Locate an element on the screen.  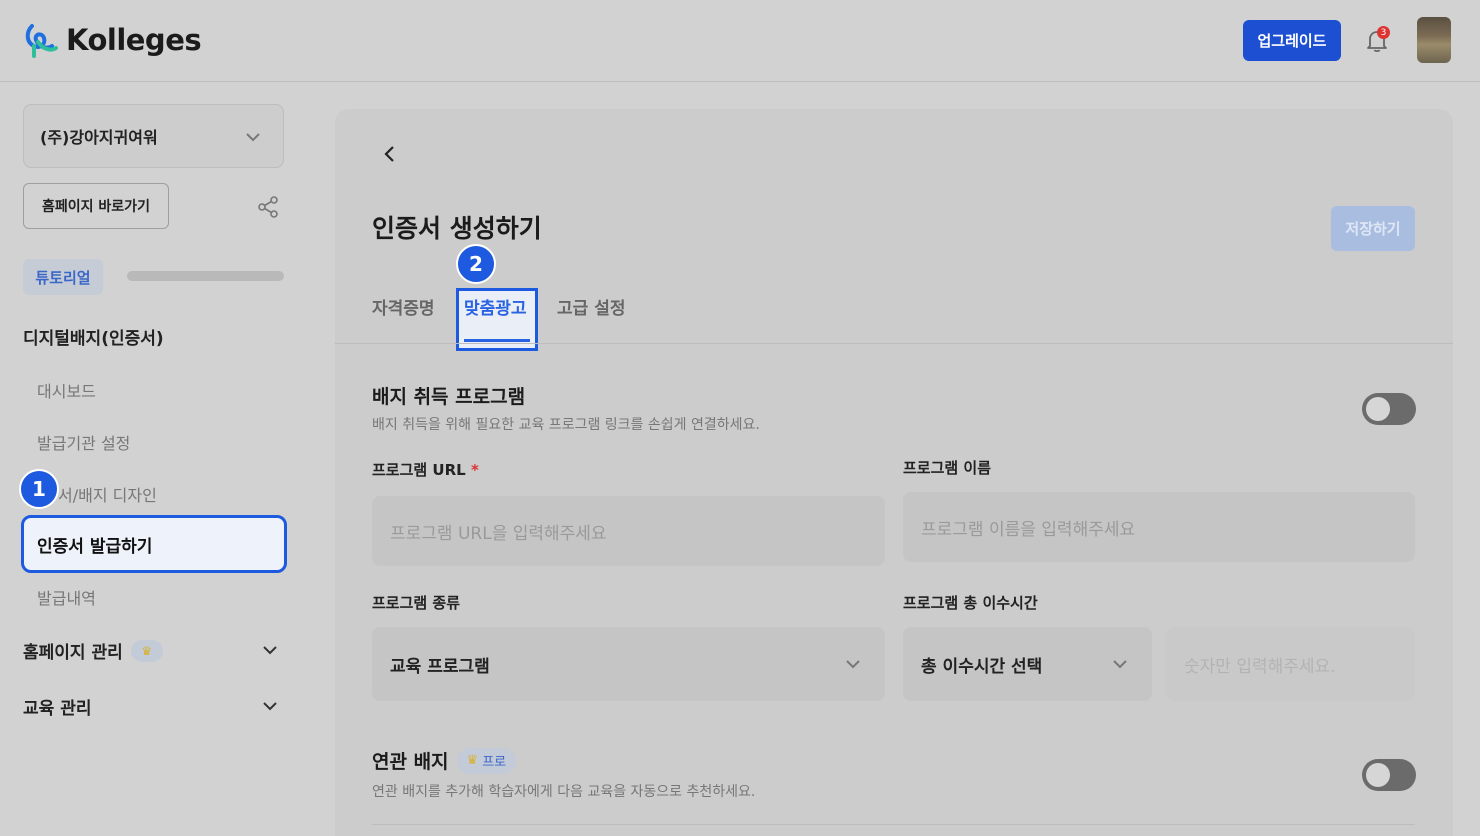
sidebar-group-education: 교육 관리 is located at coordinates (57, 706).